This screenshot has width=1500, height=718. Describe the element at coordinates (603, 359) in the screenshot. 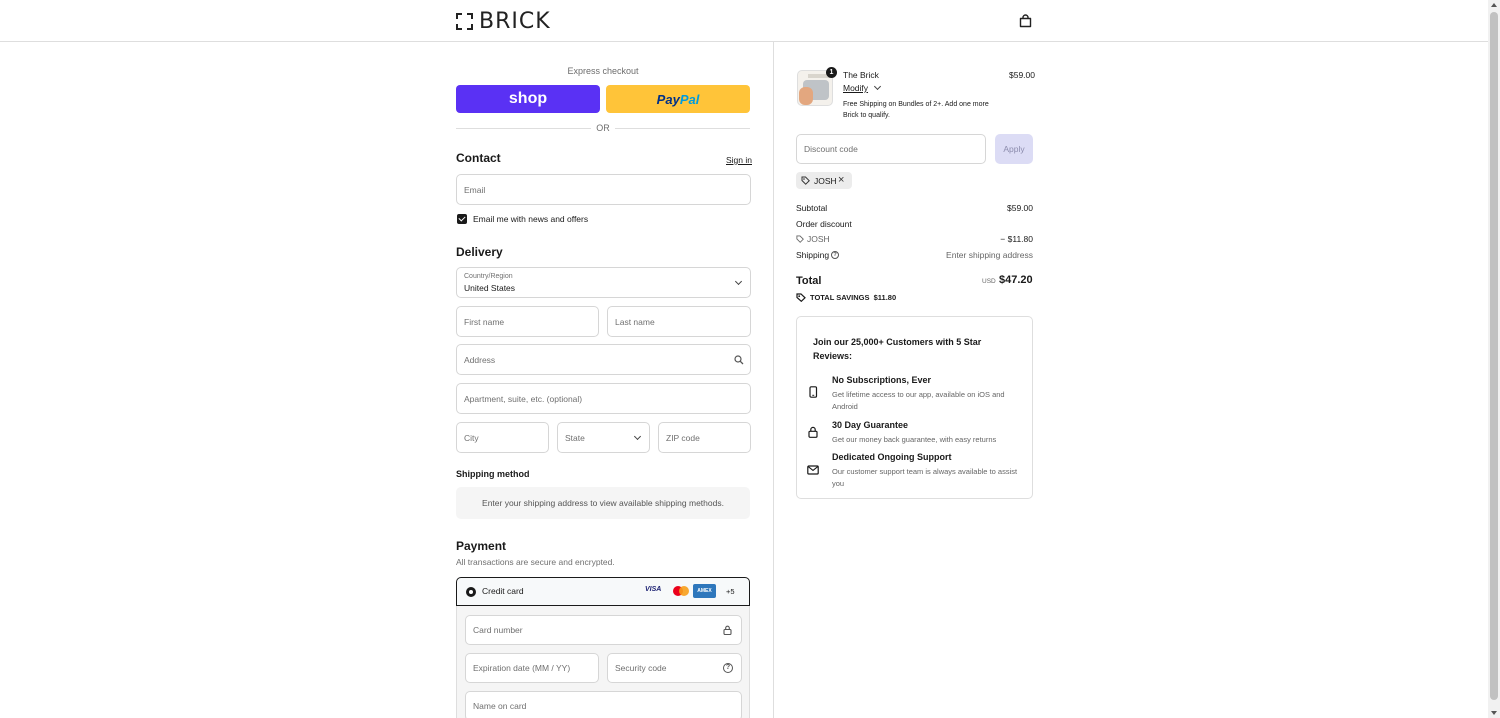

I see `address-field: Address` at that location.